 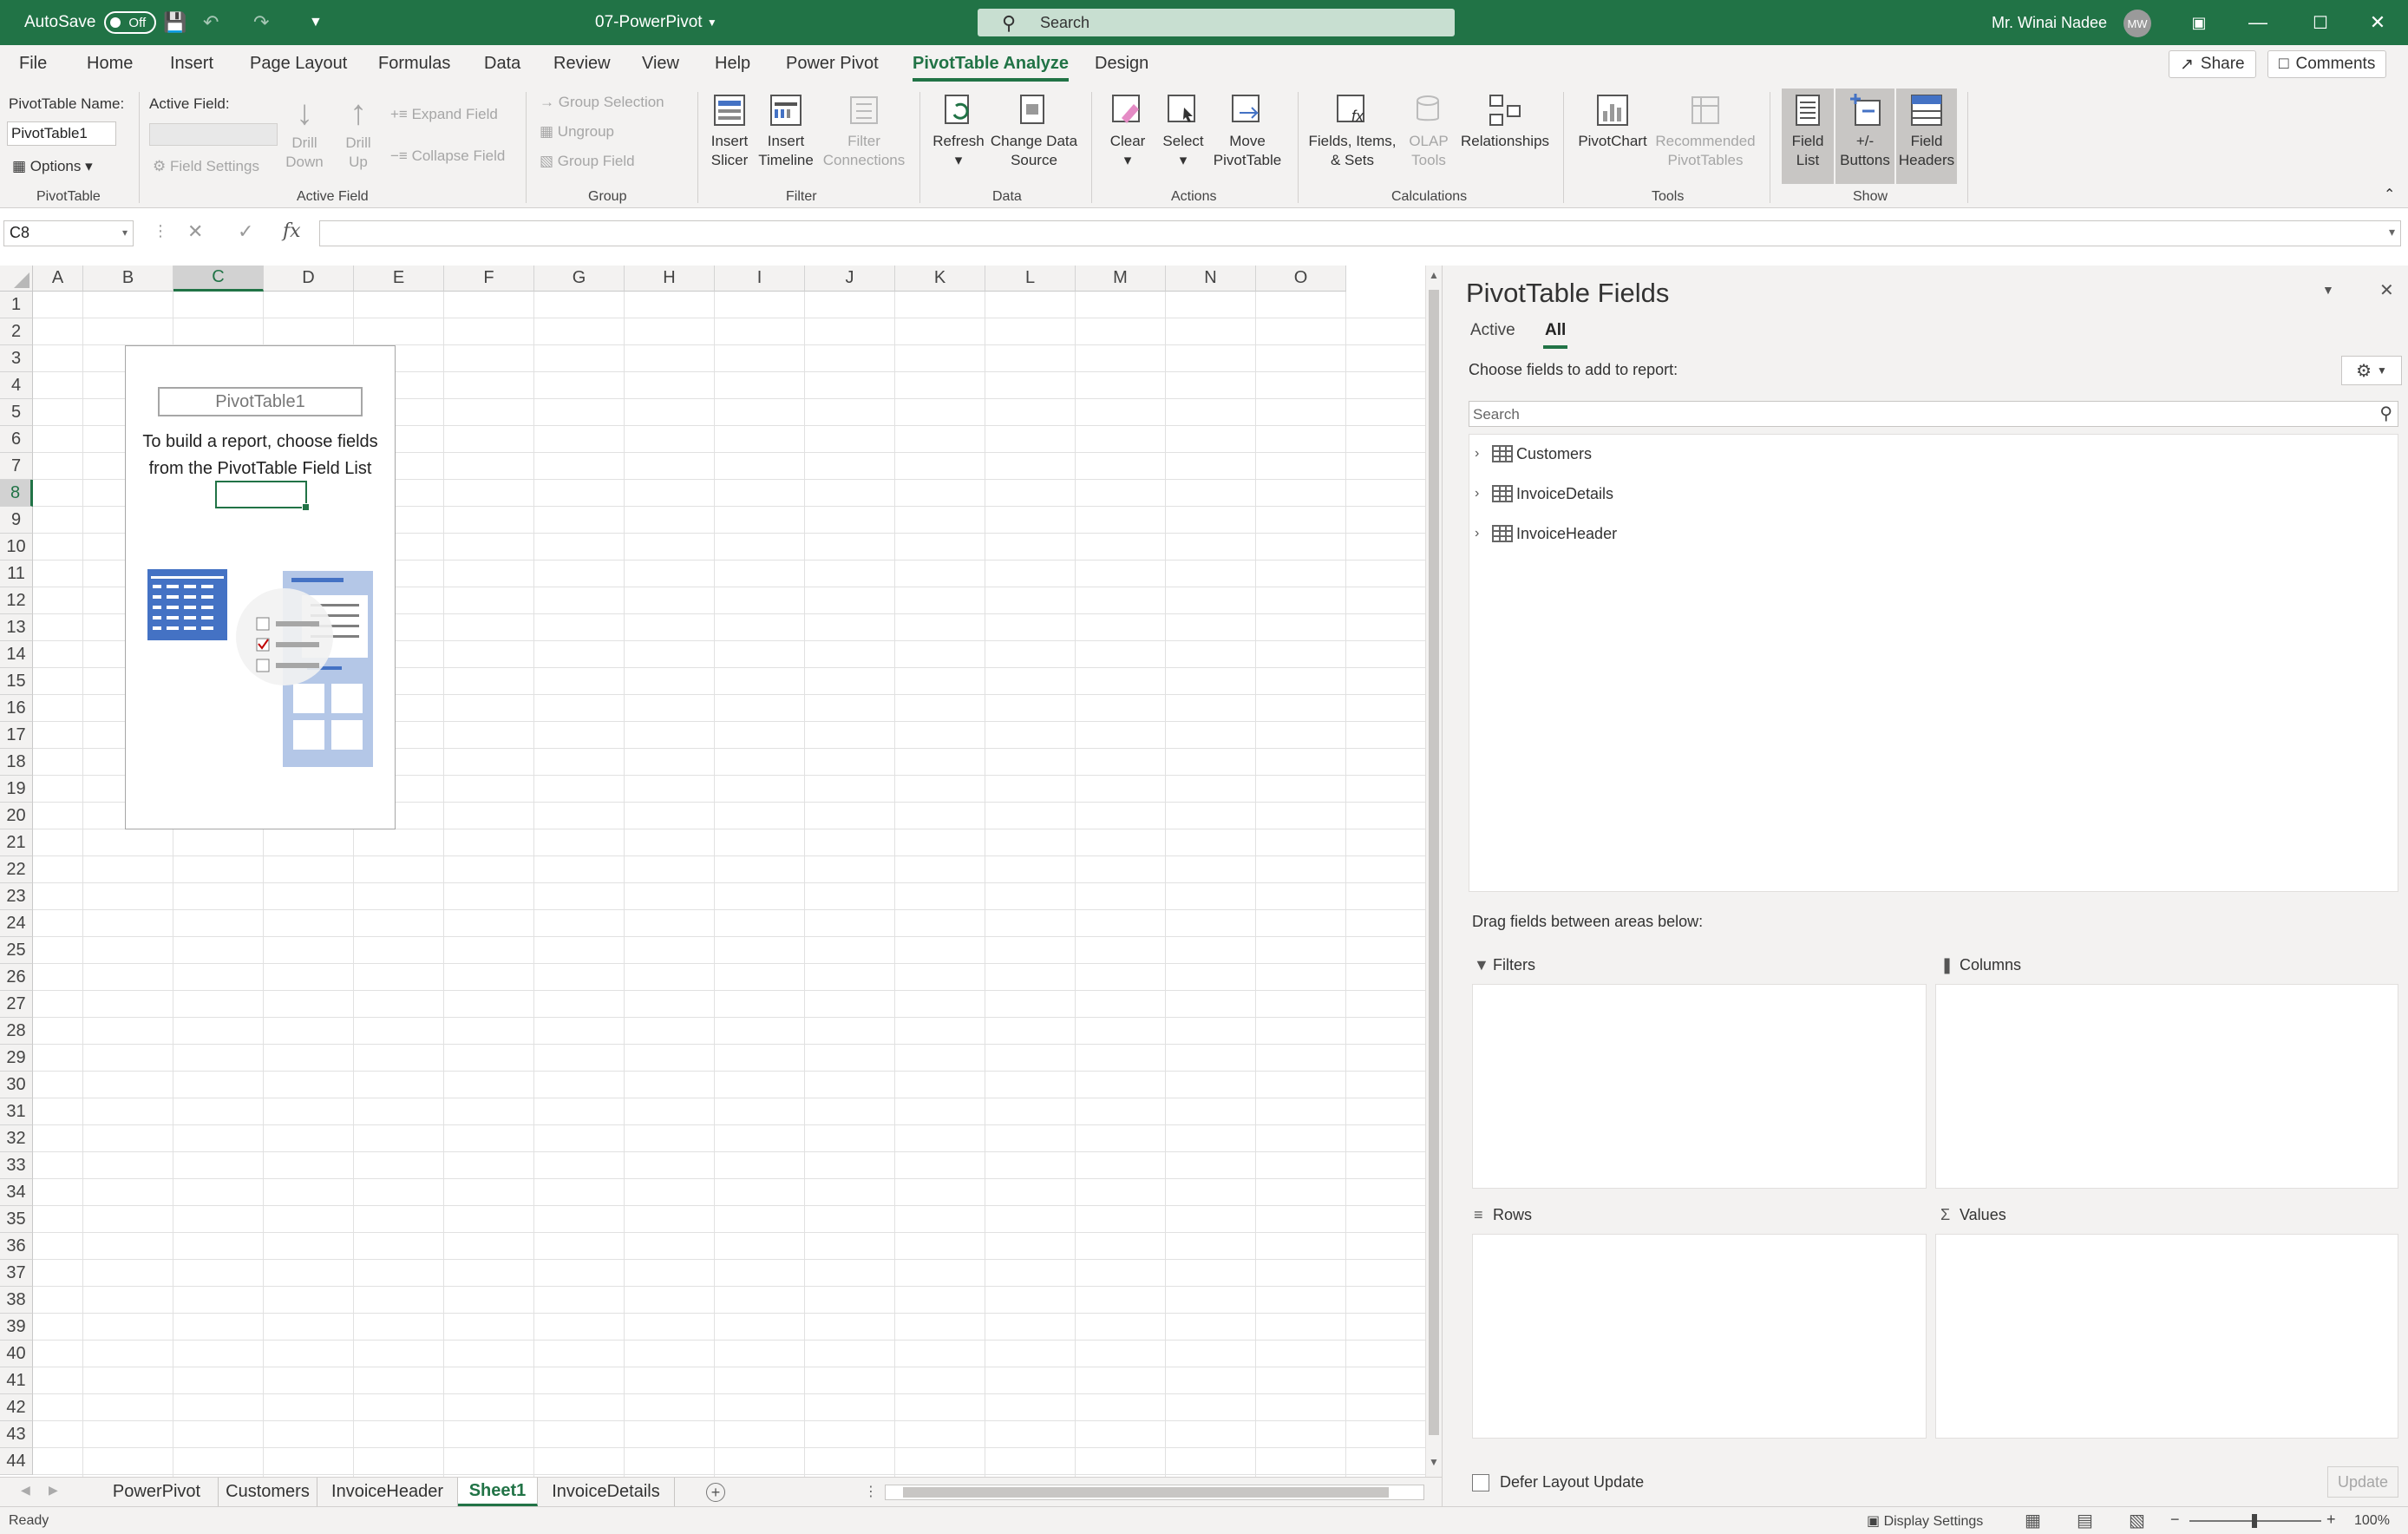 What do you see at coordinates (16, 709) in the screenshot?
I see `row-header: 16` at bounding box center [16, 709].